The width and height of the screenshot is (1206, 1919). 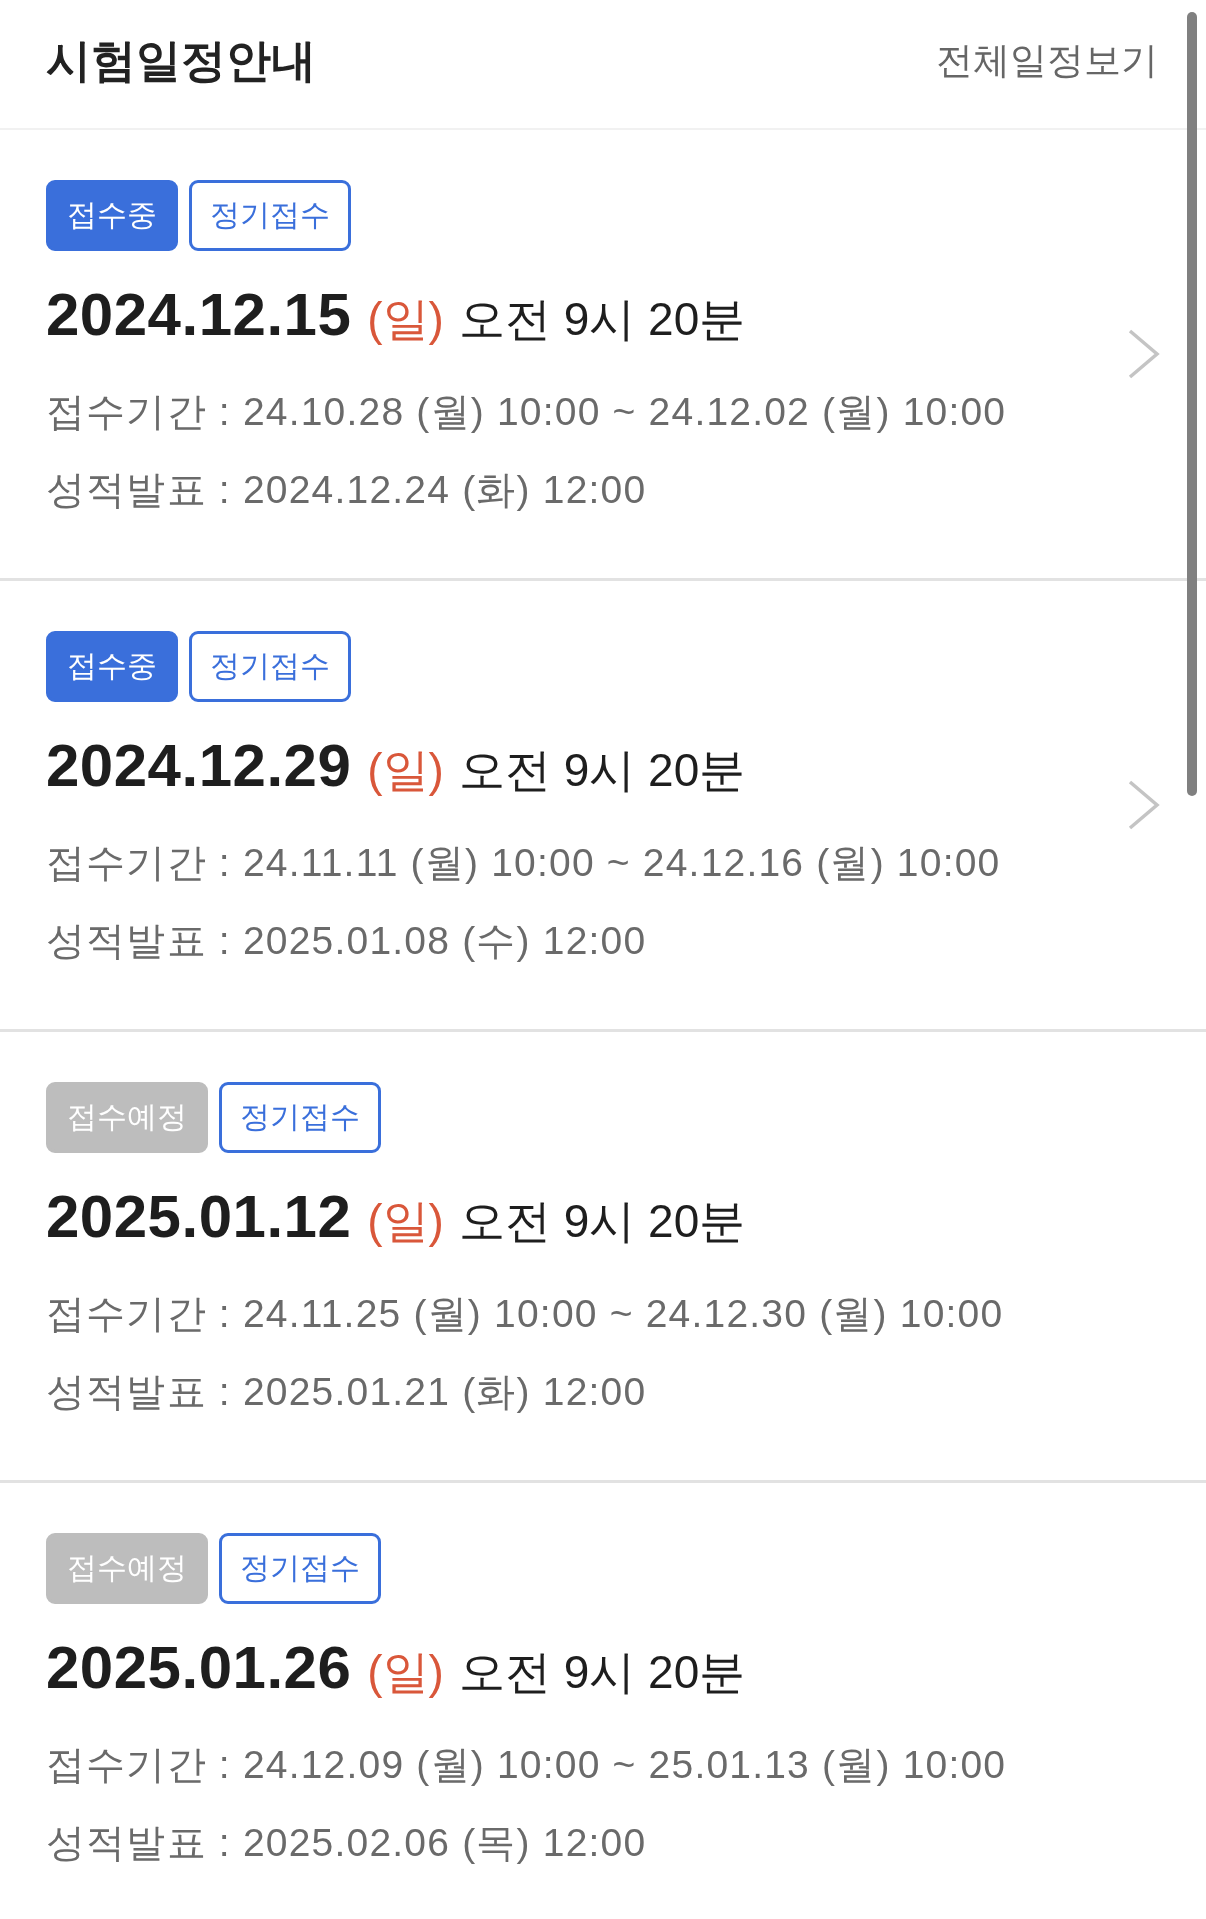 What do you see at coordinates (346, 489) in the screenshot?
I see `exam-detail-line: 성적발표 : 2024.12.24 (화) 12:00` at bounding box center [346, 489].